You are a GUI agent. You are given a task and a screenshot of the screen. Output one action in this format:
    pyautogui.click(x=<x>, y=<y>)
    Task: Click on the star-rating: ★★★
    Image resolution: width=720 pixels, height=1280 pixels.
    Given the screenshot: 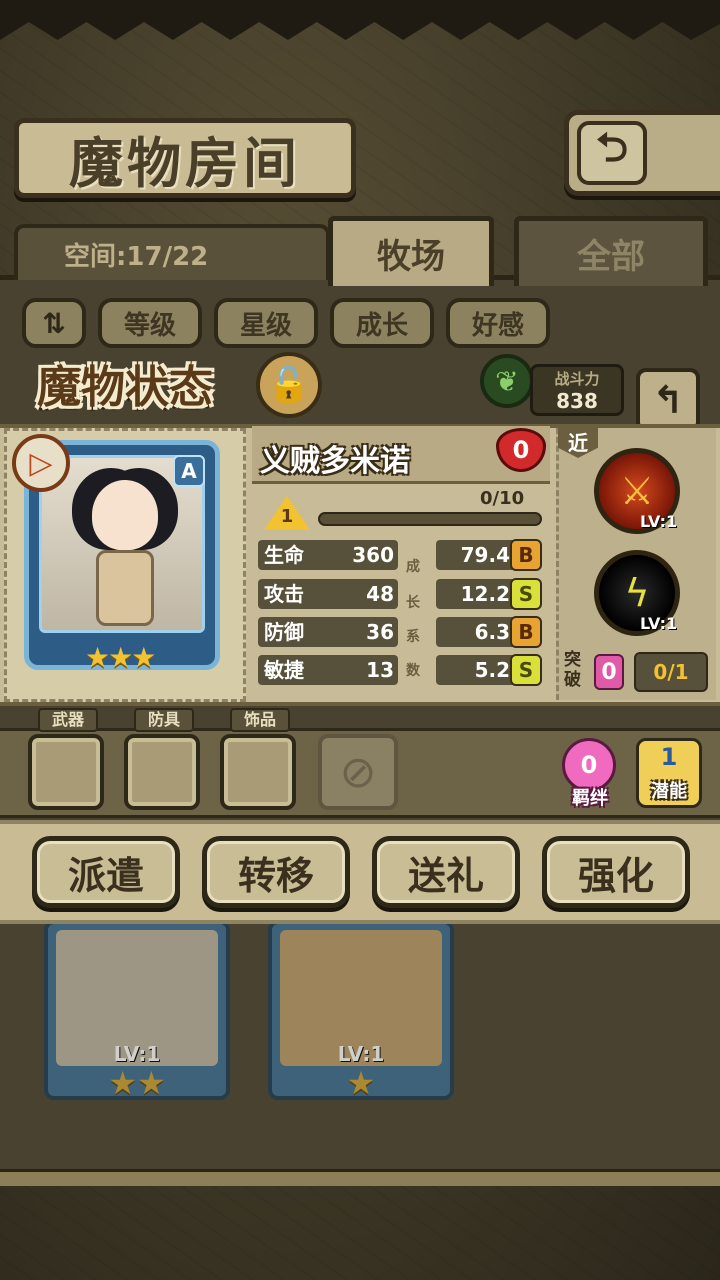 What is the action you would take?
    pyautogui.click(x=120, y=657)
    